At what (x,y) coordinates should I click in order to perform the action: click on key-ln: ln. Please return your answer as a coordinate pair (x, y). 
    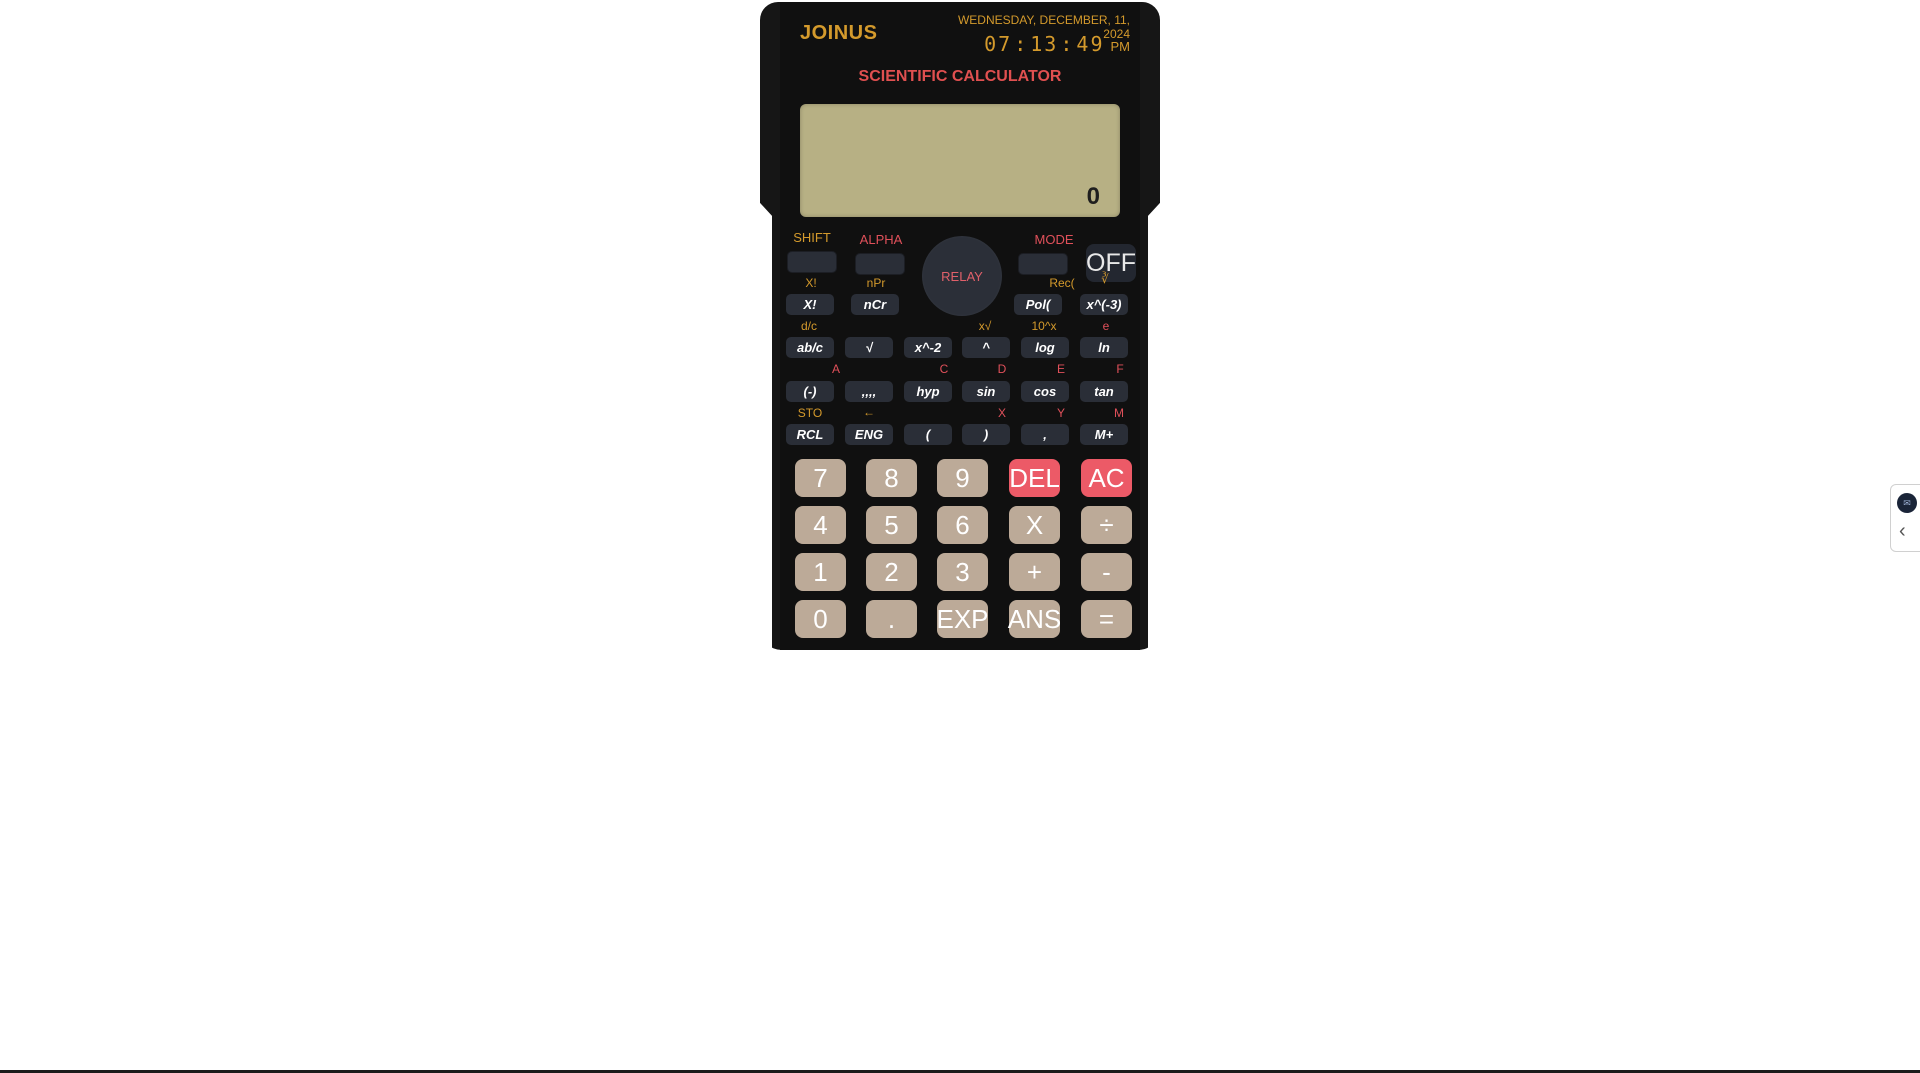
    Looking at the image, I should click on (1104, 347).